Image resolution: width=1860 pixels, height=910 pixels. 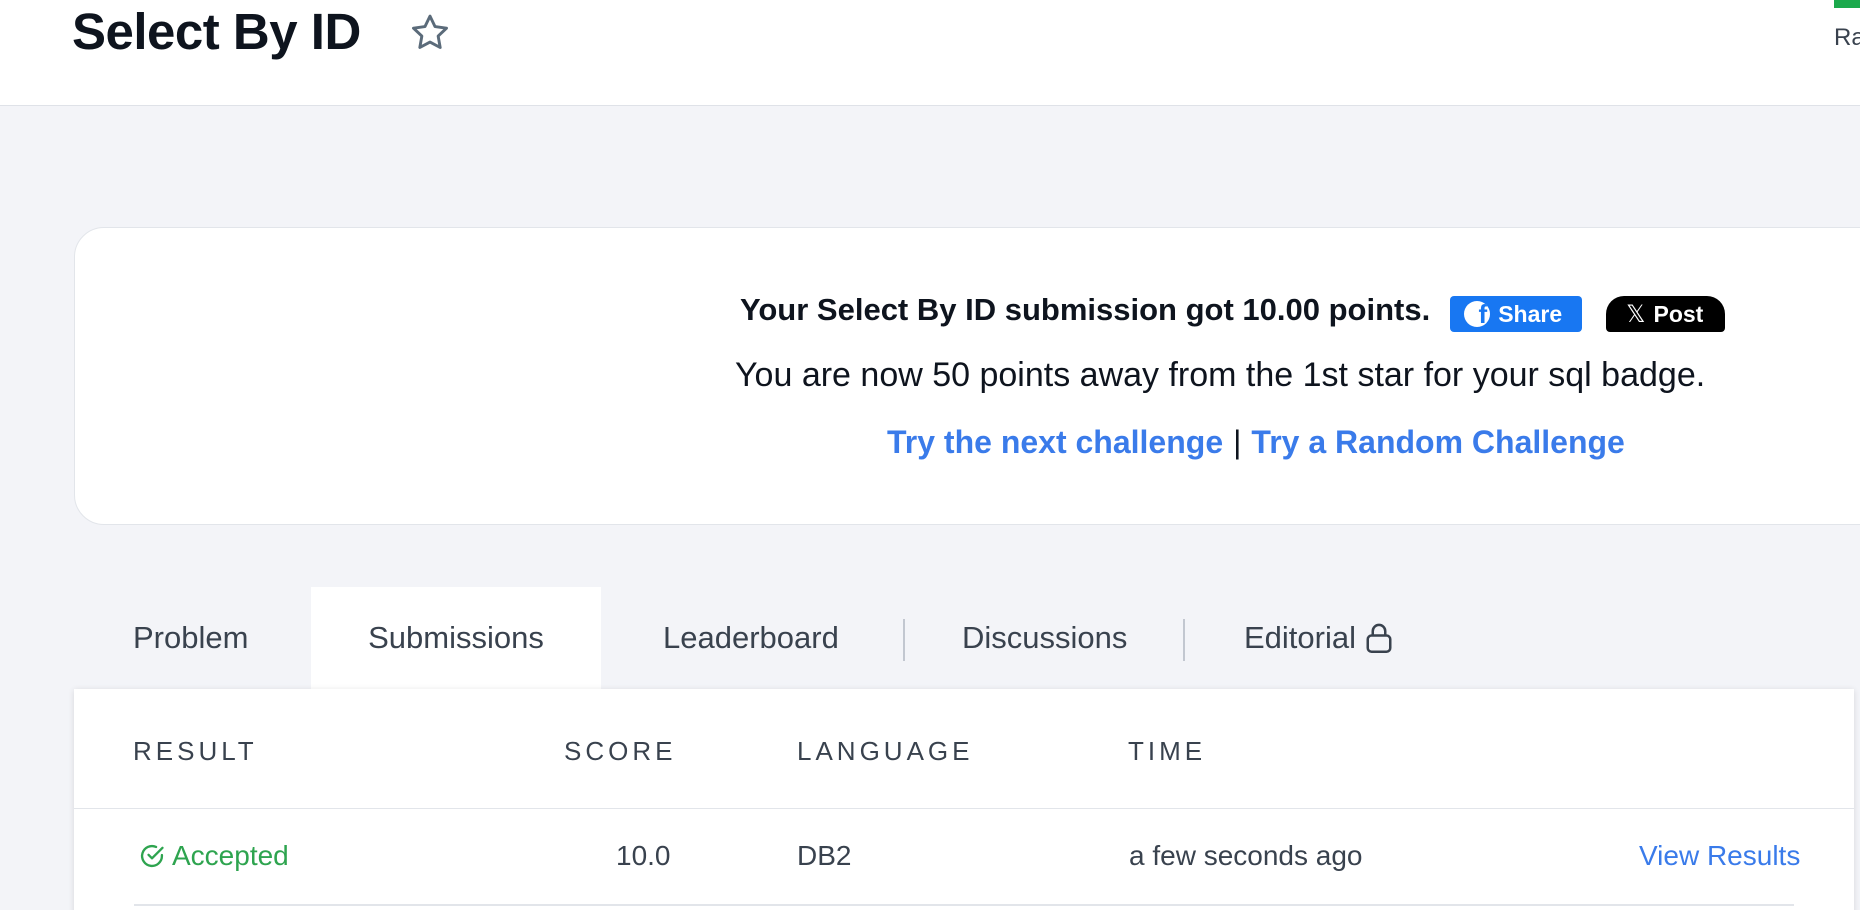 What do you see at coordinates (1678, 313) in the screenshot?
I see `post-label: Post` at bounding box center [1678, 313].